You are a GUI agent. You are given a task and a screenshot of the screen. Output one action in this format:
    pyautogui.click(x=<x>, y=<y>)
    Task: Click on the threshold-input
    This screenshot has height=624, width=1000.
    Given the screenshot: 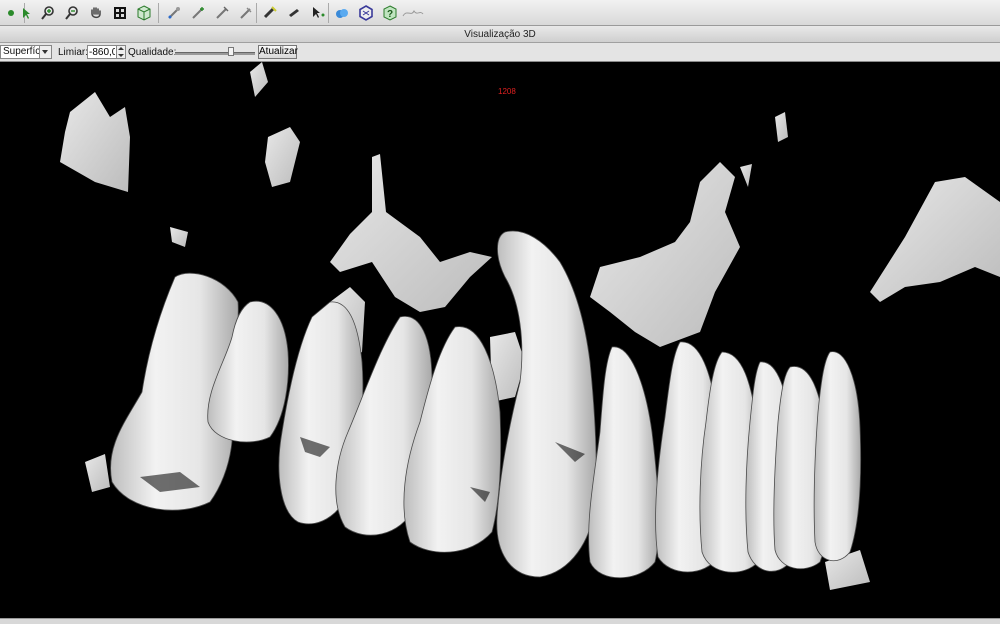 What is the action you would take?
    pyautogui.click(x=102, y=52)
    